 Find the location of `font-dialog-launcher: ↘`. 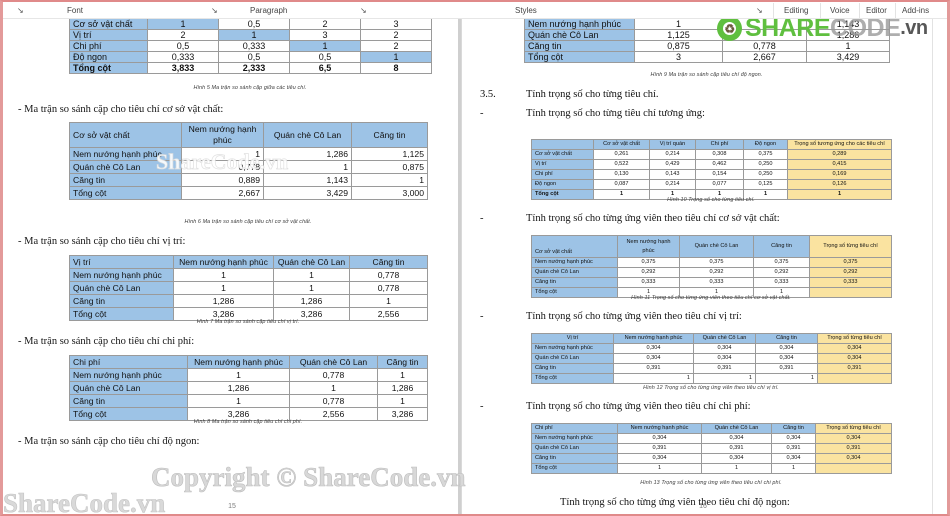

font-dialog-launcher: ↘ is located at coordinates (214, 10).